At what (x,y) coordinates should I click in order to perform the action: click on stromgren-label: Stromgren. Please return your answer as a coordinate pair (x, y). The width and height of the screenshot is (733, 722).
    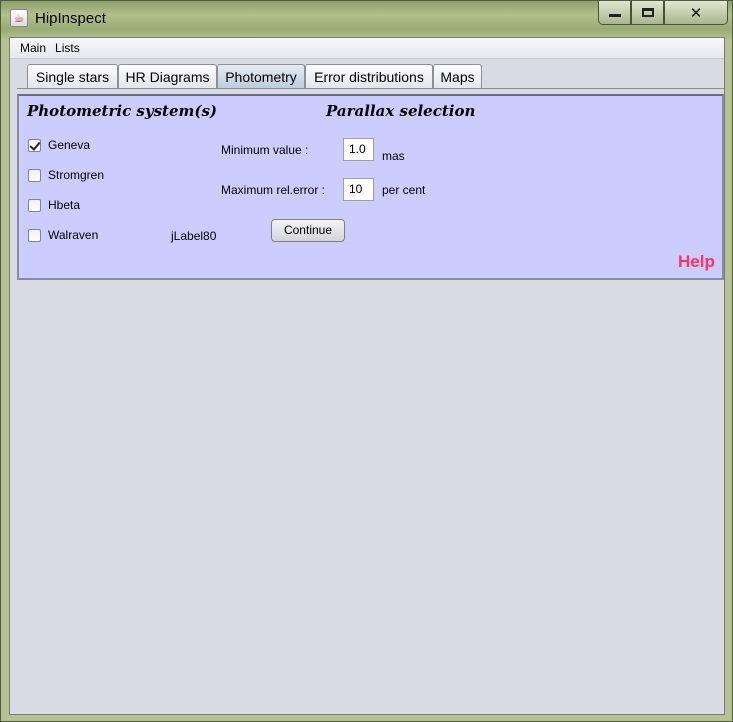
    Looking at the image, I should click on (76, 175).